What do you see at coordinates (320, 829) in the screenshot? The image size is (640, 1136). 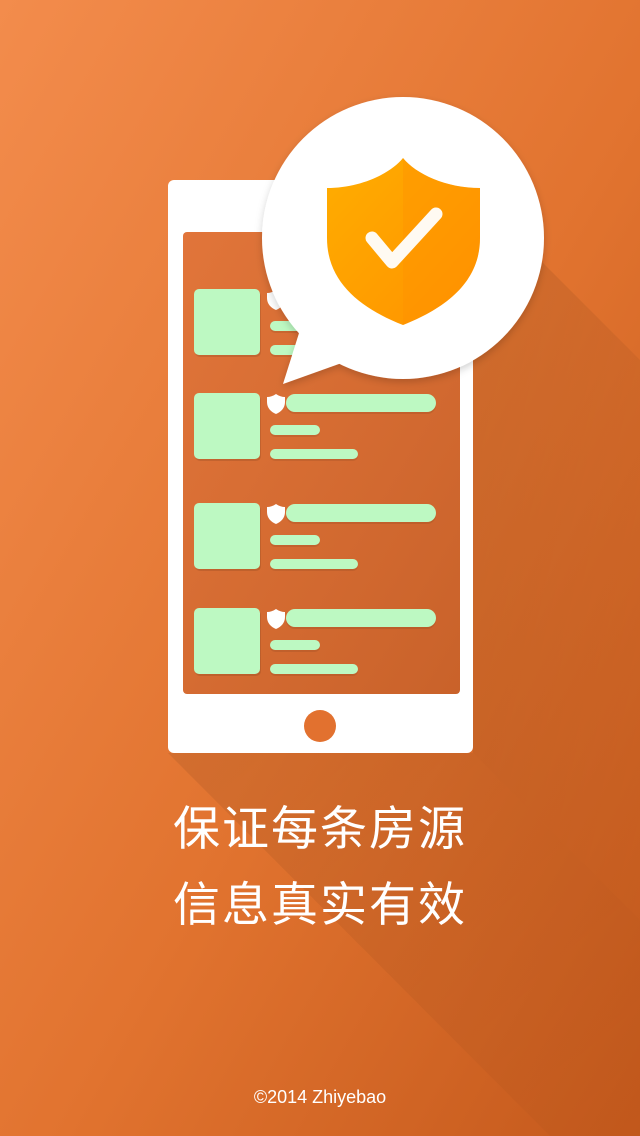 I see `headline-line-1: 保证每条房源` at bounding box center [320, 829].